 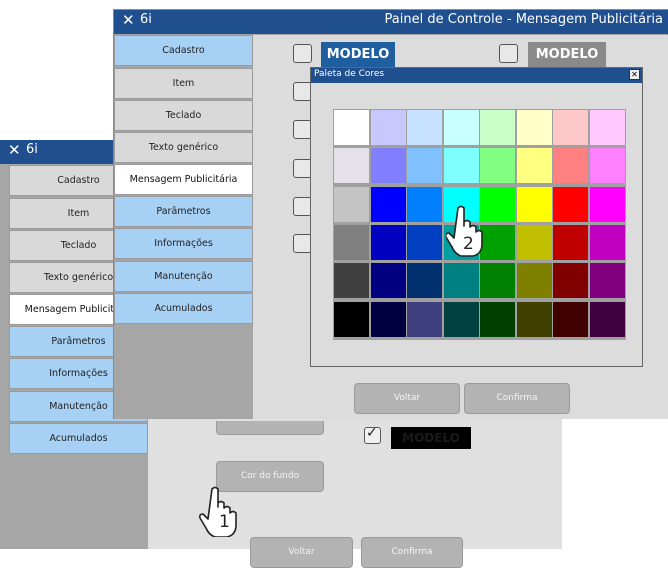 What do you see at coordinates (476, 75) in the screenshot?
I see `dialog-title-bar: Paleta de Cores ✕` at bounding box center [476, 75].